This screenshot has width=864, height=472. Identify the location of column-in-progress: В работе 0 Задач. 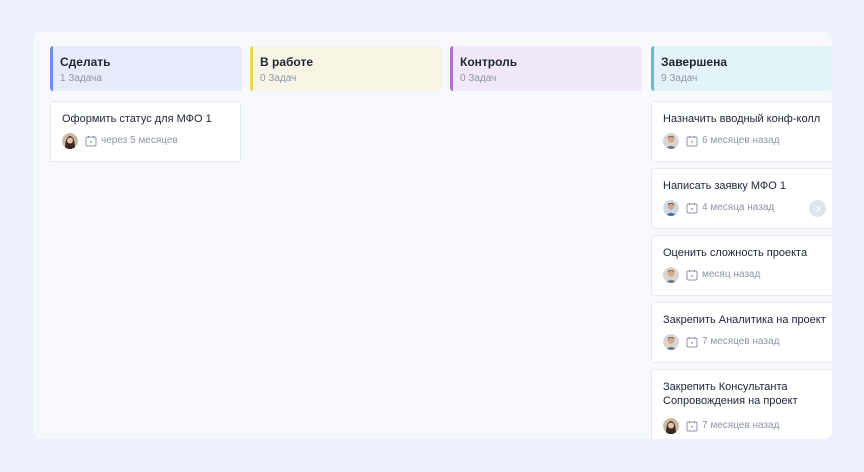
(346, 68).